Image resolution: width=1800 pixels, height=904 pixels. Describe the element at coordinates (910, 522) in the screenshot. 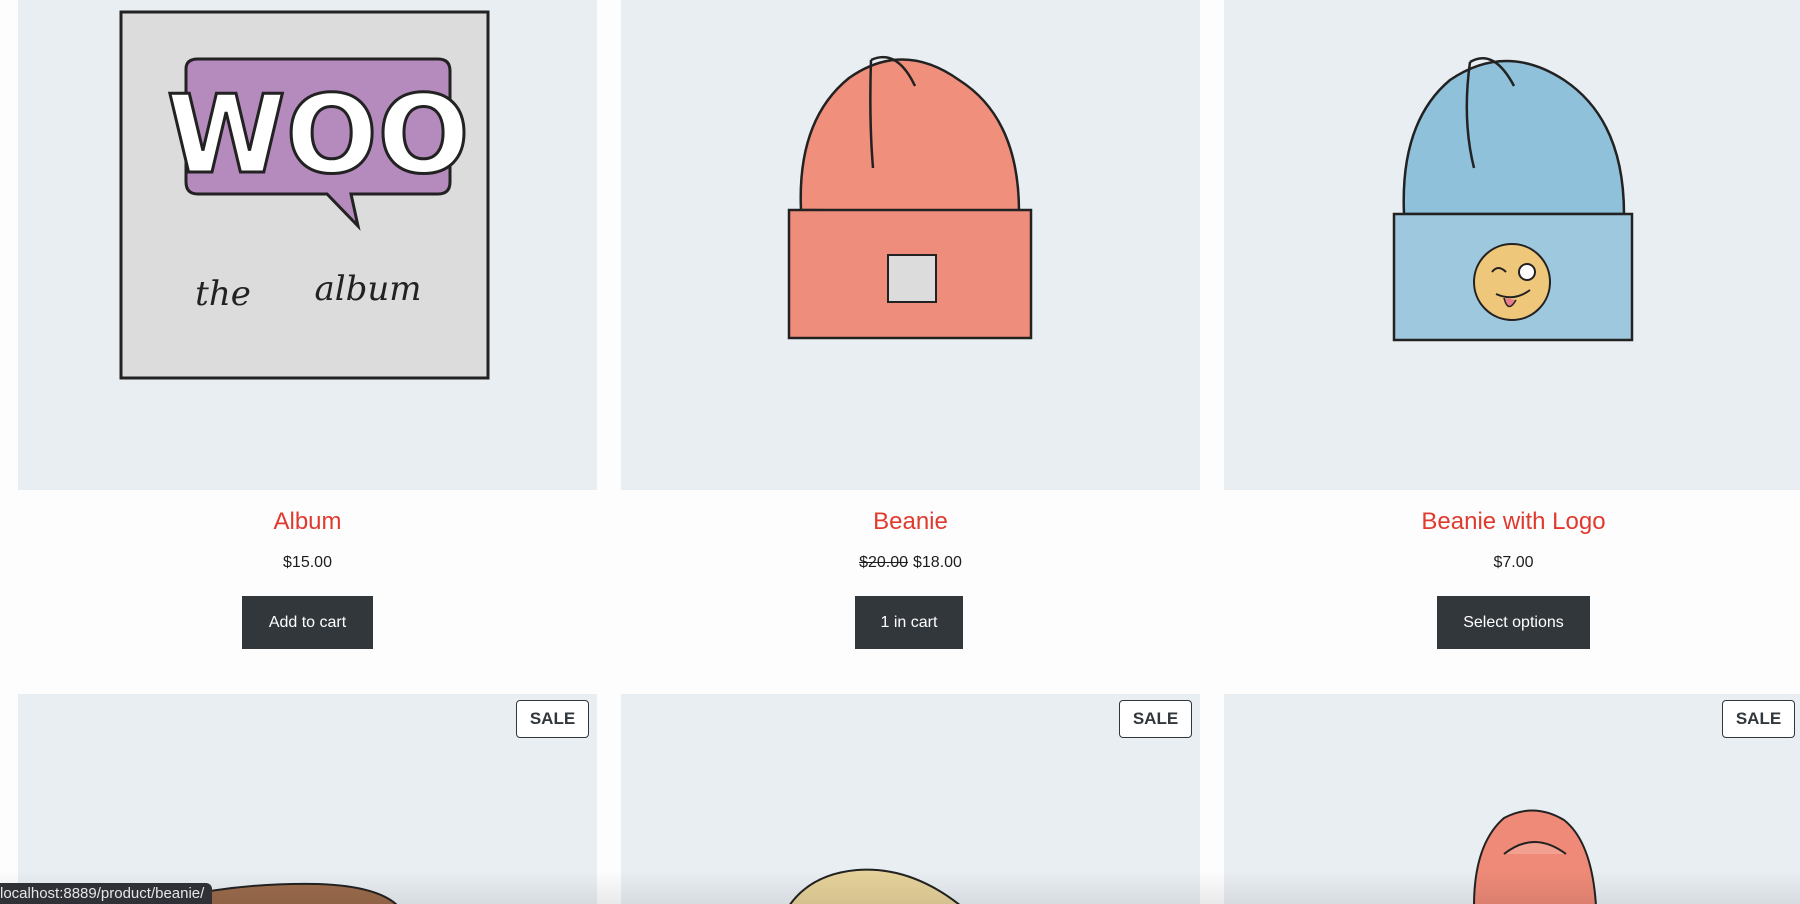

I see `product-title: Beanie` at that location.